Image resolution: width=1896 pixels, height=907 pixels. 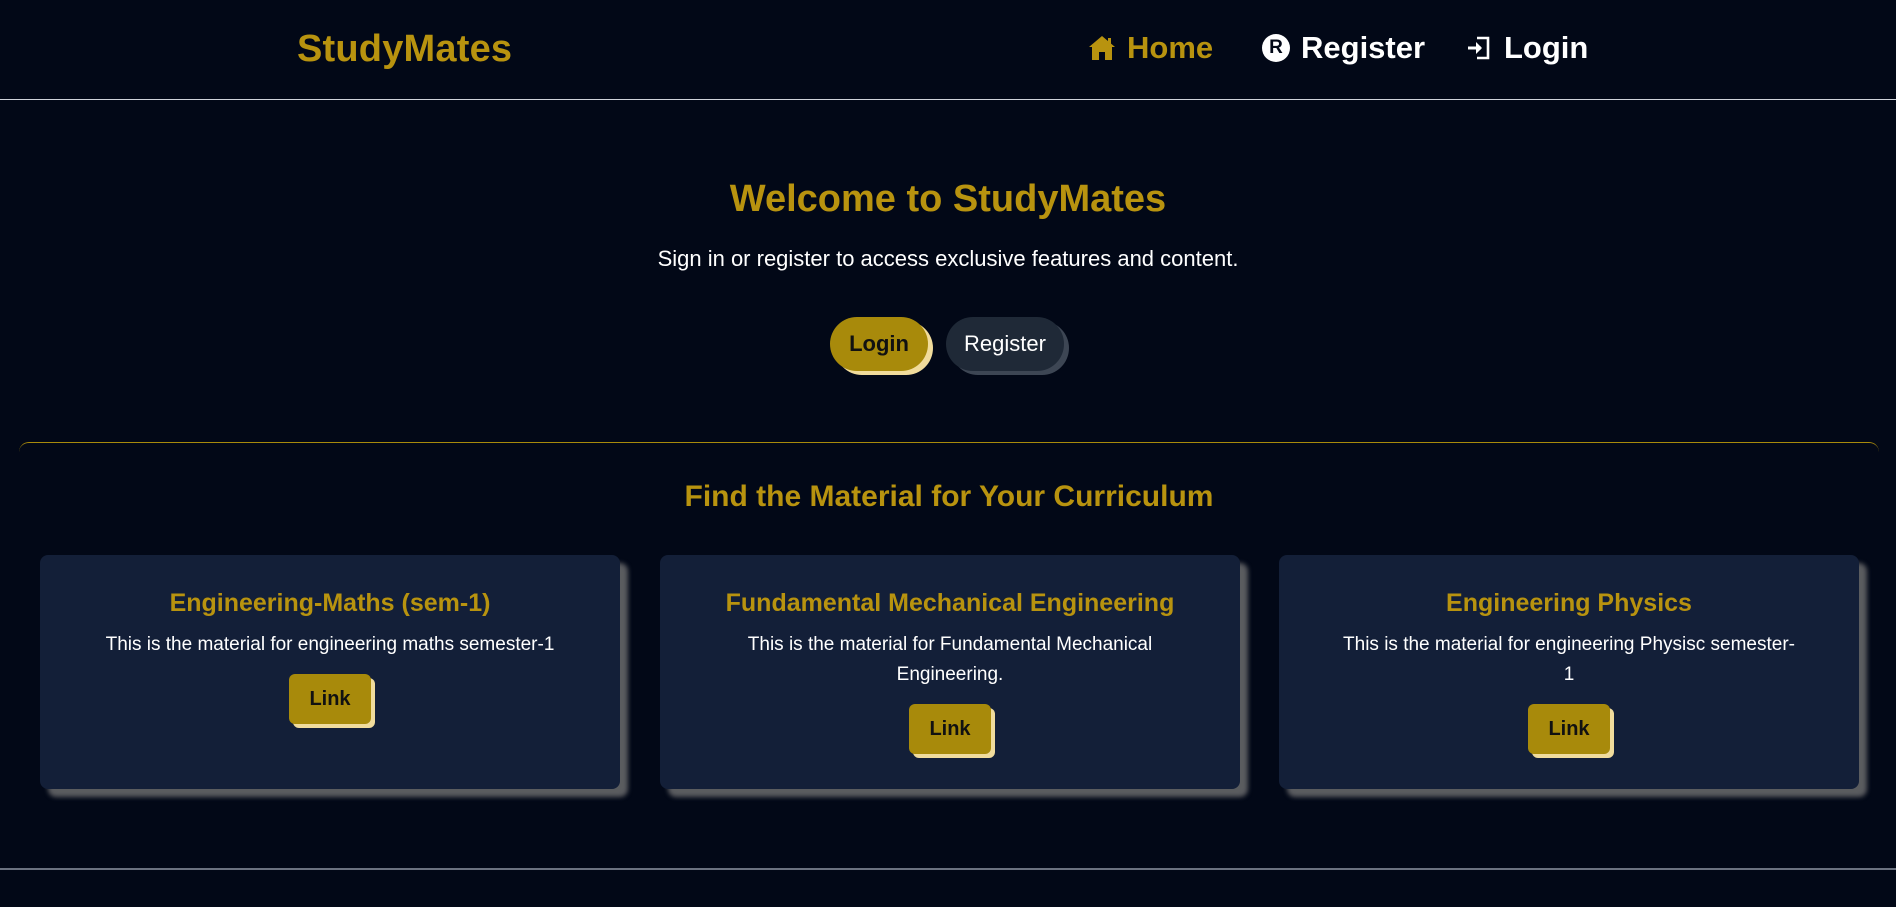 What do you see at coordinates (948, 869) in the screenshot?
I see `footer-divider` at bounding box center [948, 869].